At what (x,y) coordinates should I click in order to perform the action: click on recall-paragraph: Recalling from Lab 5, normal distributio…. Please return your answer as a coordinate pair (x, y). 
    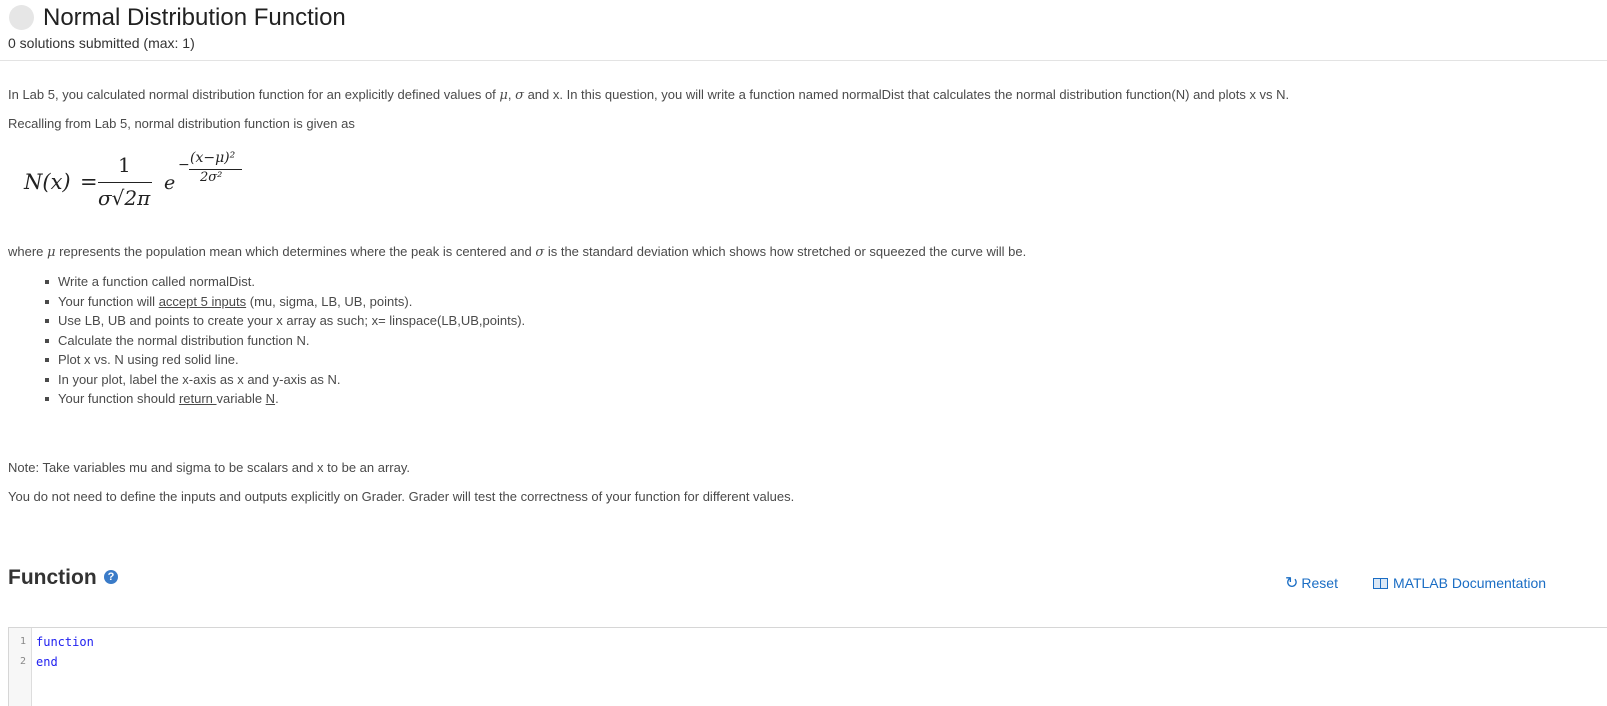
    Looking at the image, I should click on (181, 123).